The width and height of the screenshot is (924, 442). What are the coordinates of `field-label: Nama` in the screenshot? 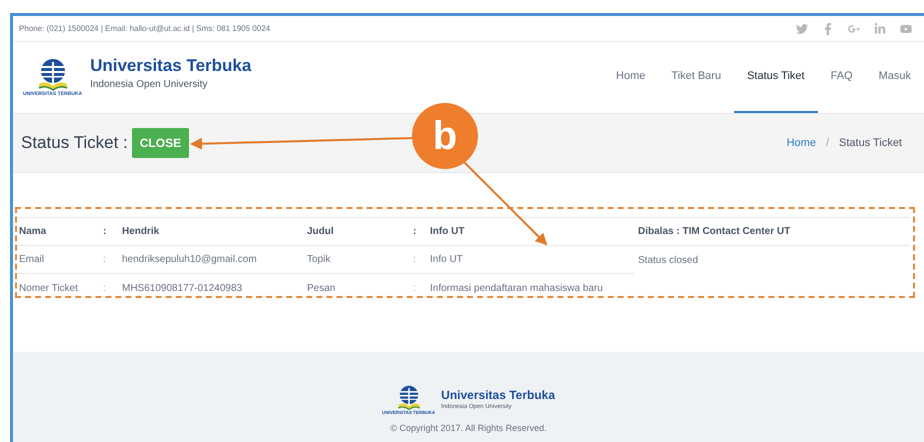 It's located at (32, 232).